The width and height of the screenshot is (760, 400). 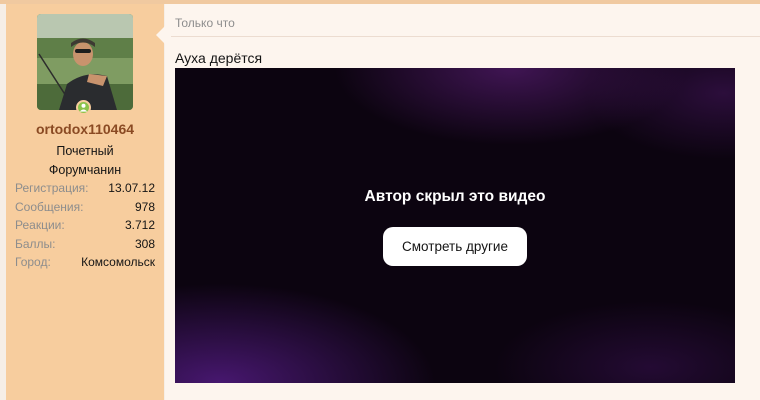 I want to click on user-icon, so click(x=83, y=107).